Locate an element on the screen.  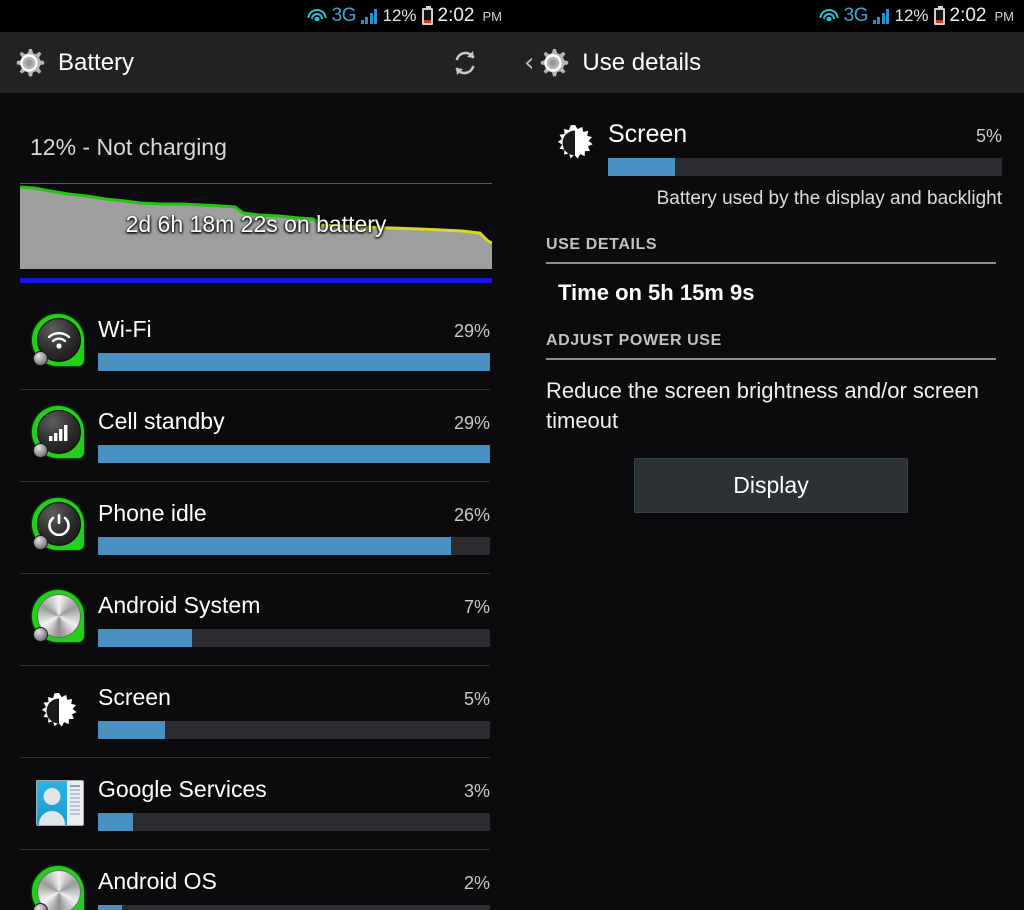
adjust-power-use-section: ADJUST POWER USE is located at coordinates (771, 346).